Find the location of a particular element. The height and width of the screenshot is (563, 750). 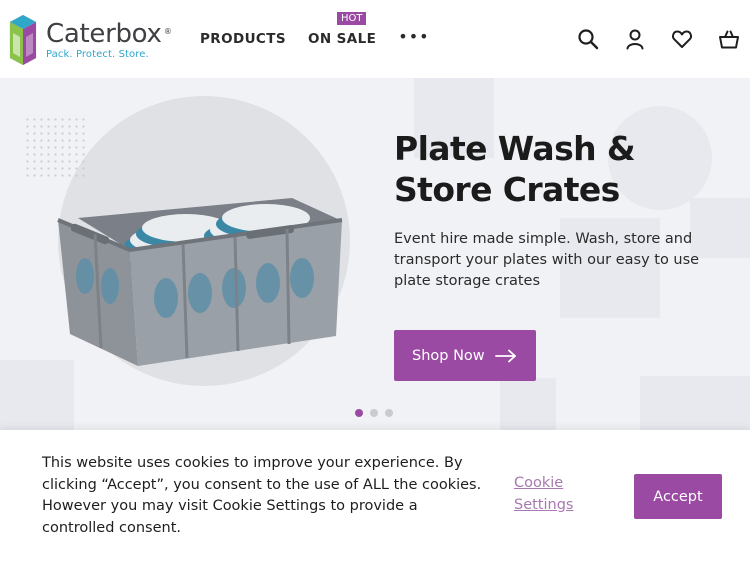

hero-title: Plate Wash & Store Crates is located at coordinates (515, 169).